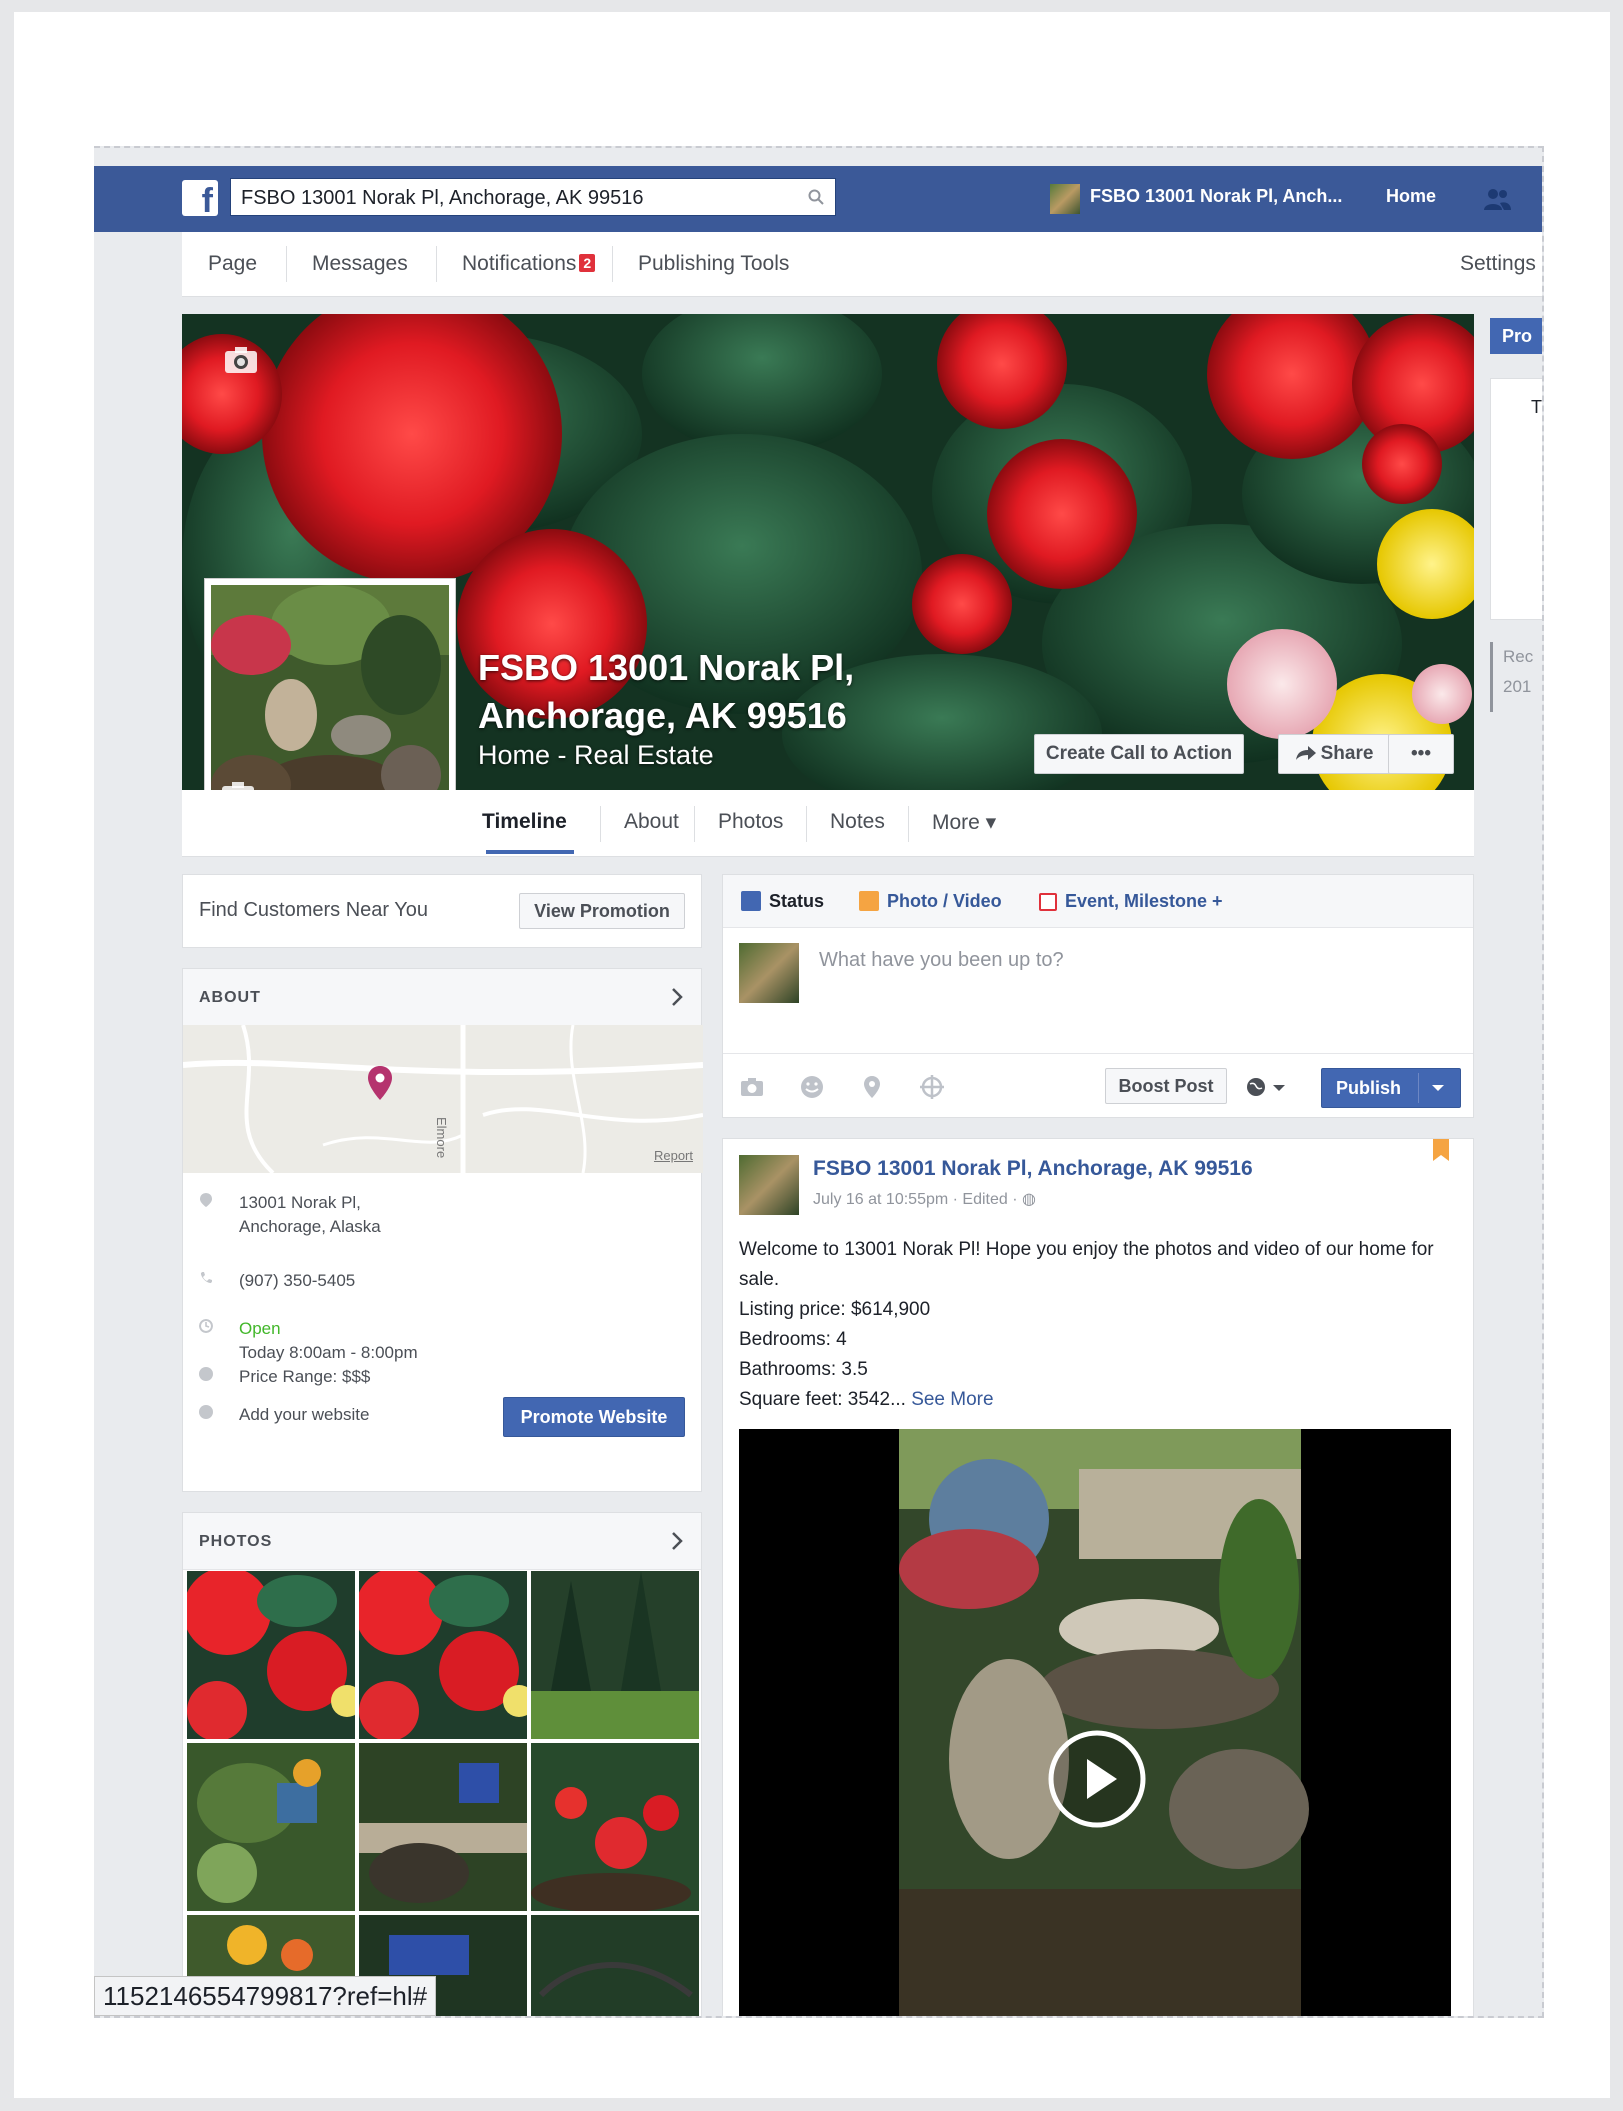 The image size is (1623, 2111). What do you see at coordinates (1097, 1779) in the screenshot?
I see `play-video-icon` at bounding box center [1097, 1779].